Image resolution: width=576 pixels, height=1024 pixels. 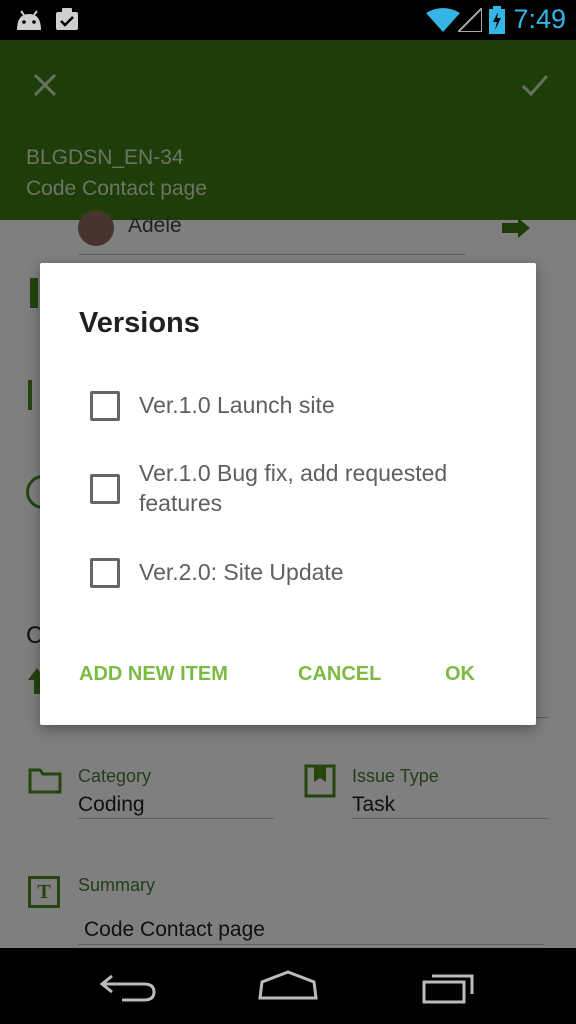 I want to click on version-option-label: Ver.2.0: Site Update, so click(x=241, y=572).